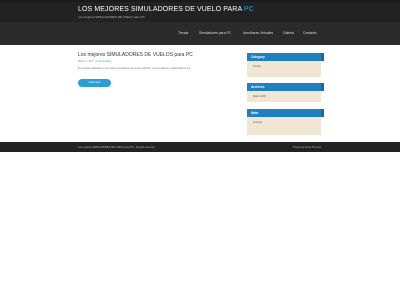 The width and height of the screenshot is (400, 300). What do you see at coordinates (86, 61) in the screenshot?
I see `post-date: Marzo 6, 2017` at bounding box center [86, 61].